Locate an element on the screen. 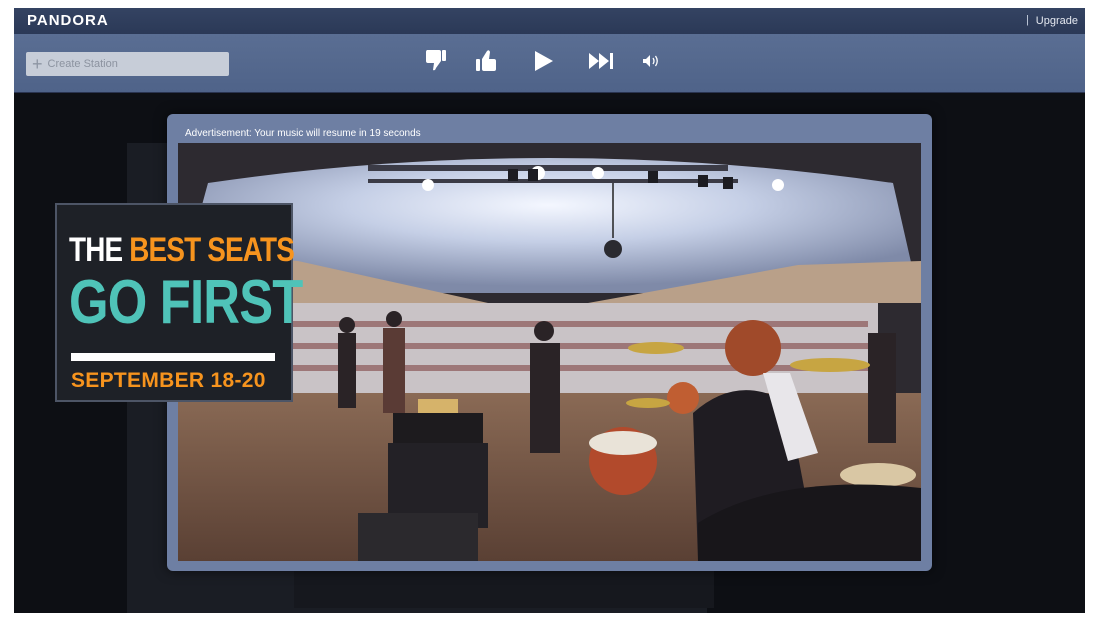  plus-icon: + is located at coordinates (37, 64).